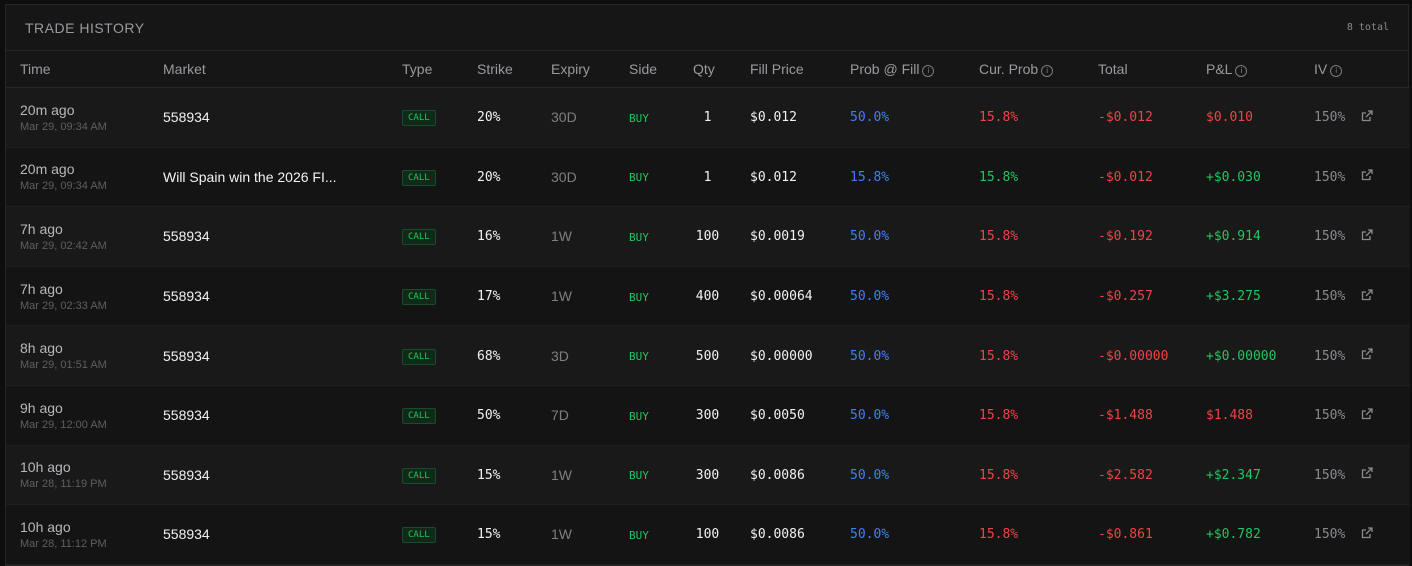 The width and height of the screenshot is (1412, 566). Describe the element at coordinates (707, 69) in the screenshot. I see `col-qty: Qty` at that location.